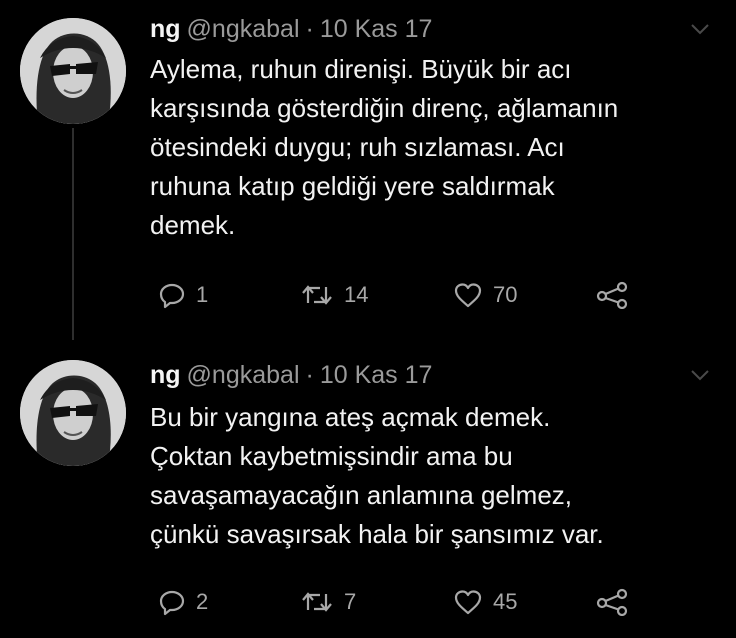 This screenshot has width=736, height=638. What do you see at coordinates (400, 602) in the screenshot?
I see `tweet-actions: 2 7 45` at bounding box center [400, 602].